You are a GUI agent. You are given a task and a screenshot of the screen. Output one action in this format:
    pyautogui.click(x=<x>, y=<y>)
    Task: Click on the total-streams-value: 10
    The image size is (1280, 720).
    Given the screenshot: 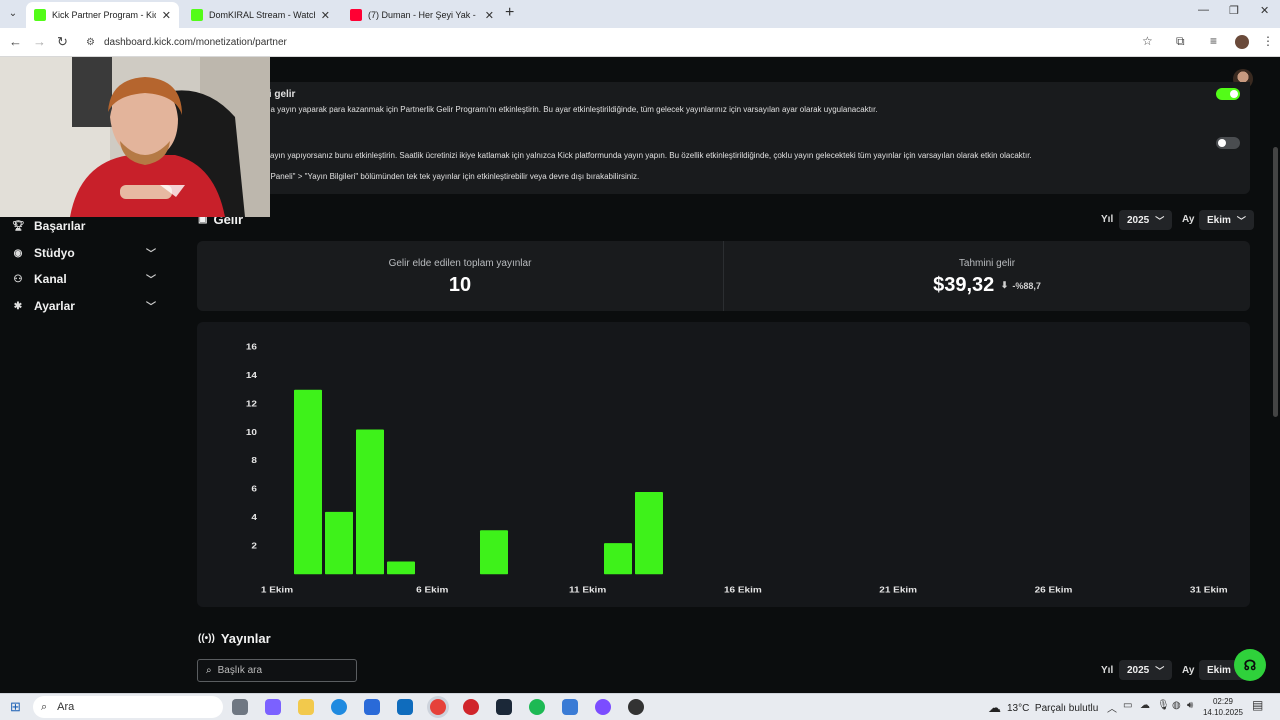 What is the action you would take?
    pyautogui.click(x=460, y=285)
    